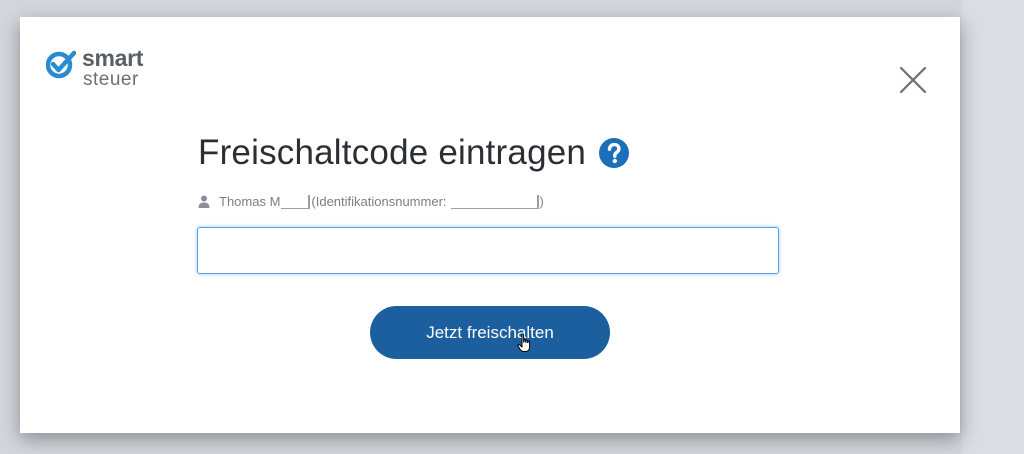  I want to click on logo-text-smart: smart, so click(113, 58).